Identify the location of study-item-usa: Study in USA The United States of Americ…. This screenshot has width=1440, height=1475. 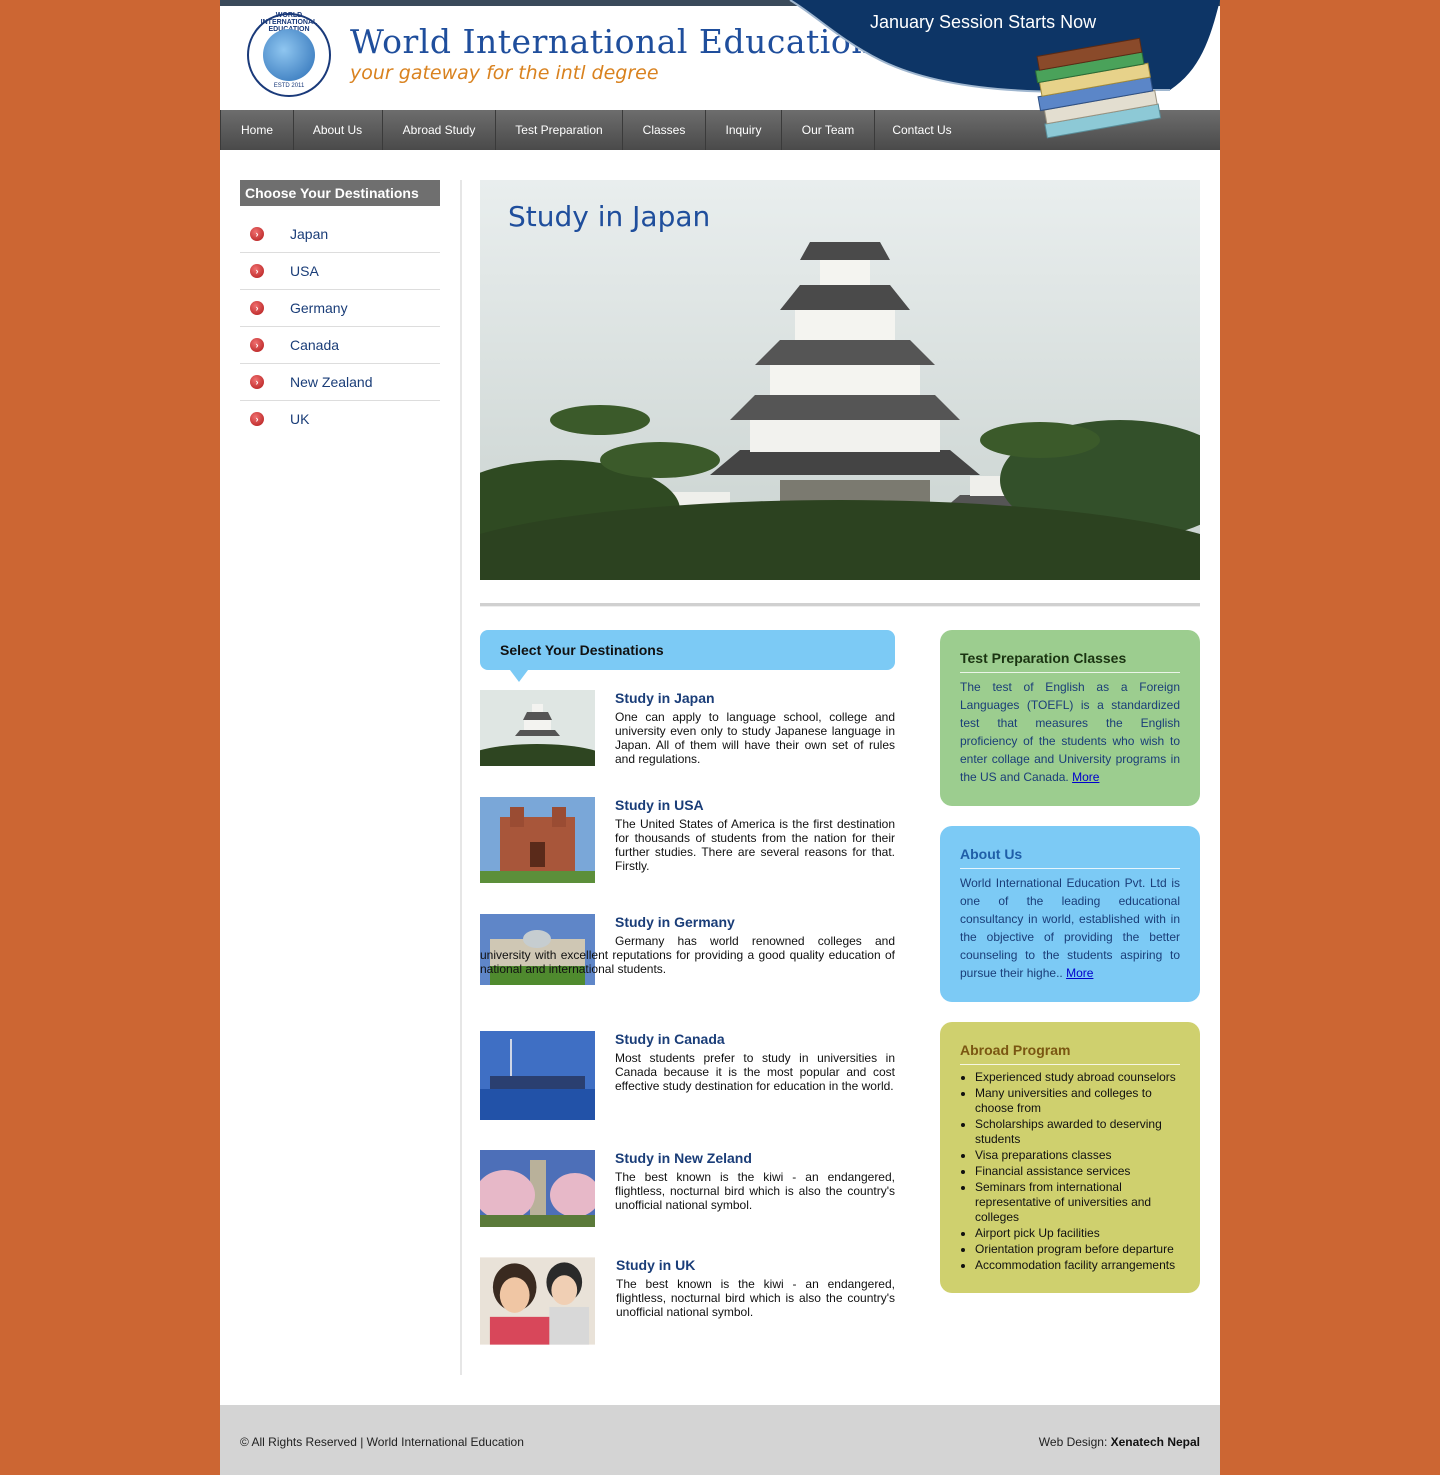
(687, 842).